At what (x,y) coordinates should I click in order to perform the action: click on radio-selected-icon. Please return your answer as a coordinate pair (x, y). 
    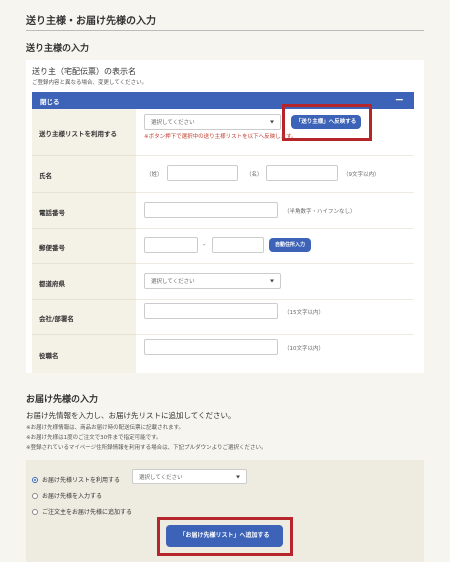
    Looking at the image, I should click on (35, 479).